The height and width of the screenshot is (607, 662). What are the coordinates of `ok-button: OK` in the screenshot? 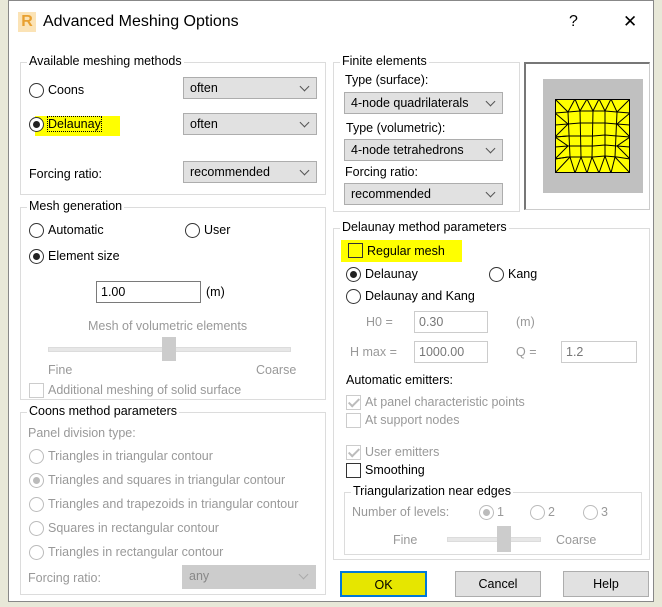 It's located at (383, 584).